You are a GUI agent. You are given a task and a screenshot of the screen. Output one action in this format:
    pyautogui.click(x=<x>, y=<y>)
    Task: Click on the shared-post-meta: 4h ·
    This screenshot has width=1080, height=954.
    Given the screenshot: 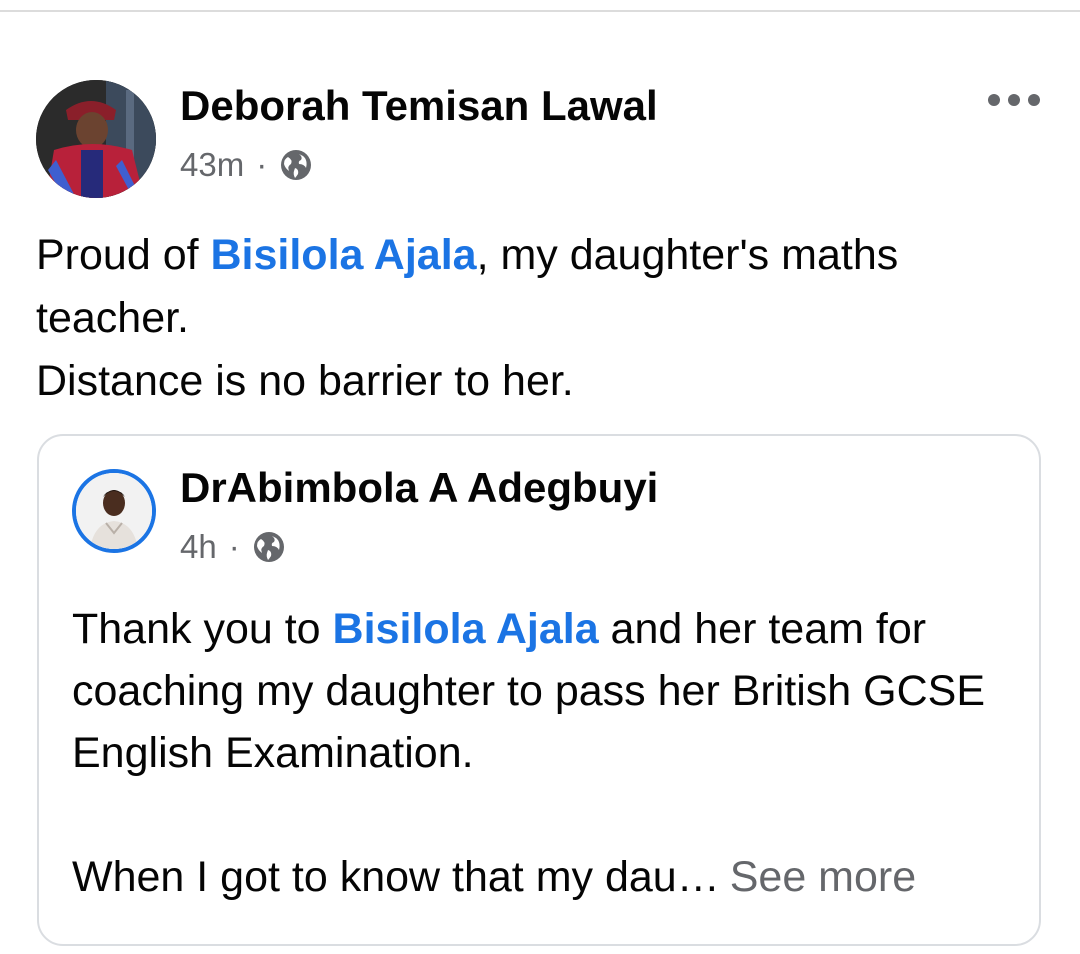 What is the action you would take?
    pyautogui.click(x=233, y=547)
    